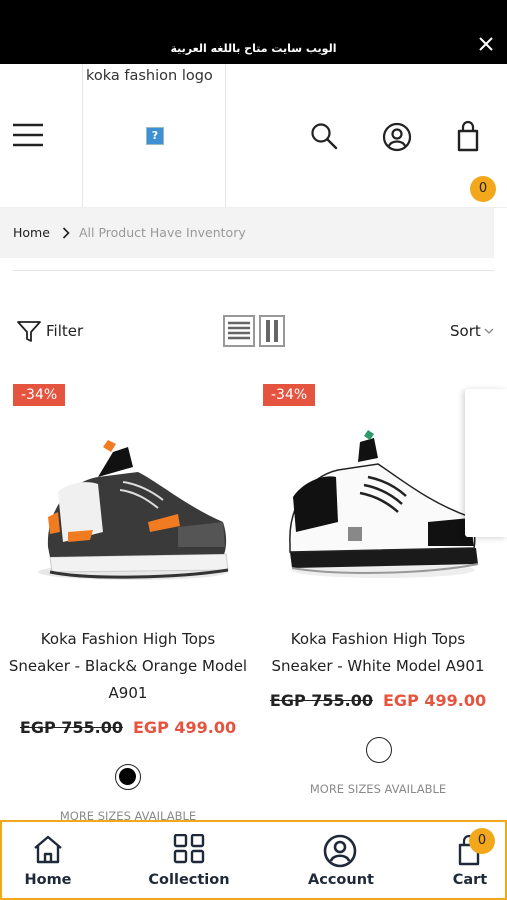  I want to click on filter-icon, so click(29, 331).